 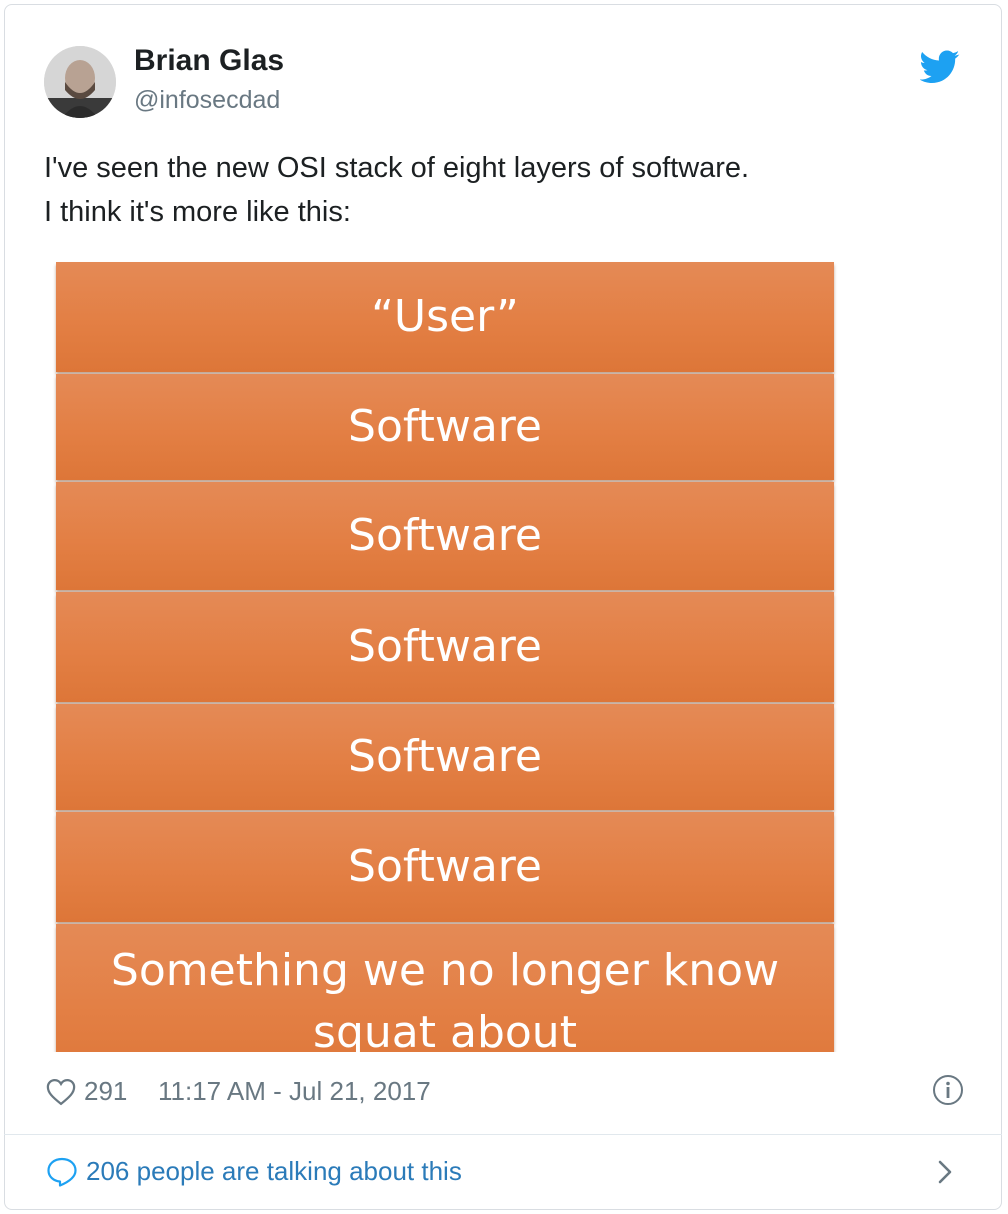 I want to click on layer-label: “User”, so click(x=445, y=316).